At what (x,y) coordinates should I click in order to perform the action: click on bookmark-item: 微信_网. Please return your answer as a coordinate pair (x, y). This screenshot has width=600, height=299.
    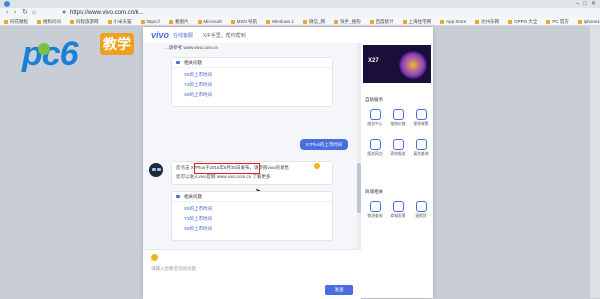
    Looking at the image, I should click on (314, 22).